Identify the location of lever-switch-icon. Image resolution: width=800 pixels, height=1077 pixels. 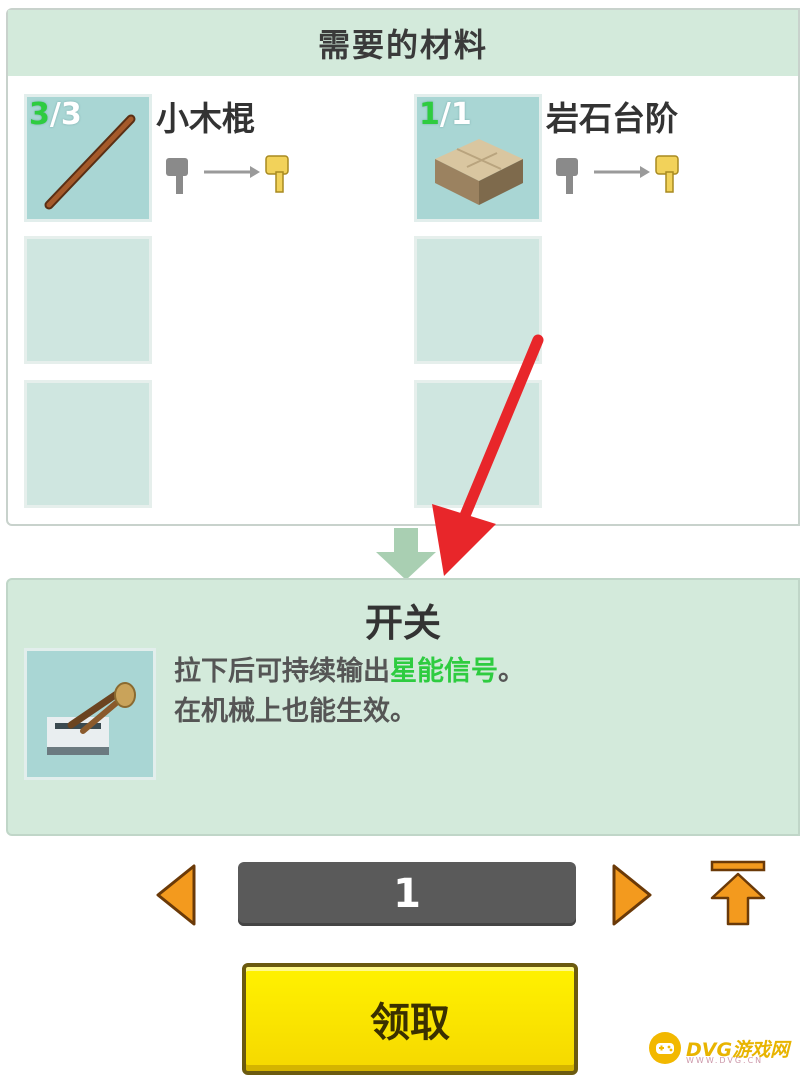
(91, 718).